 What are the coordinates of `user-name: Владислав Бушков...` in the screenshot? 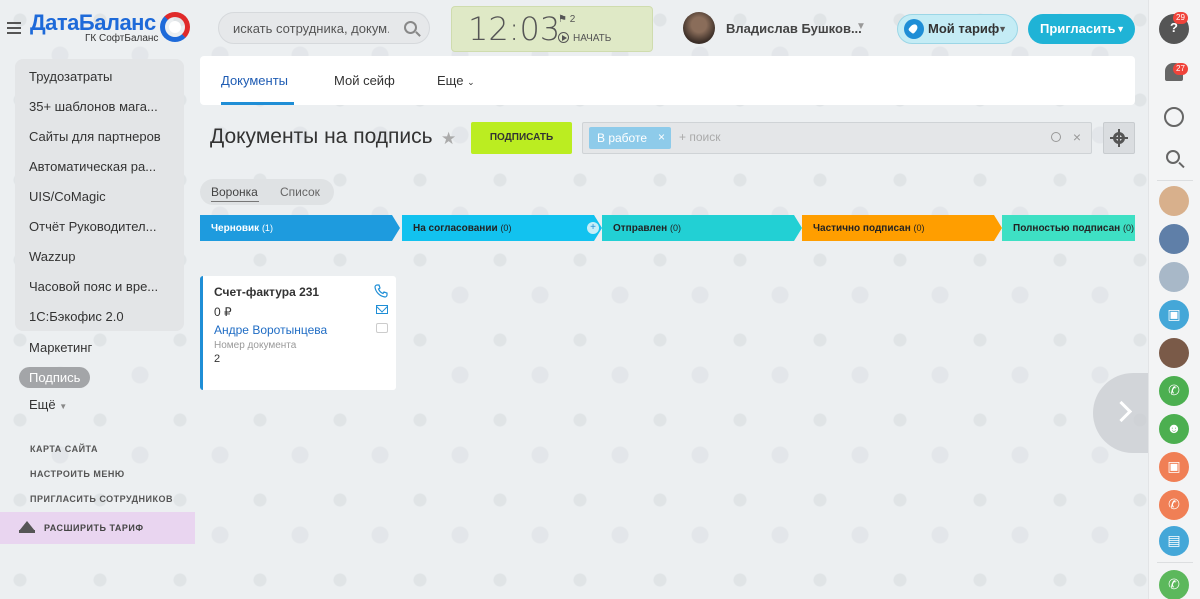 It's located at (794, 28).